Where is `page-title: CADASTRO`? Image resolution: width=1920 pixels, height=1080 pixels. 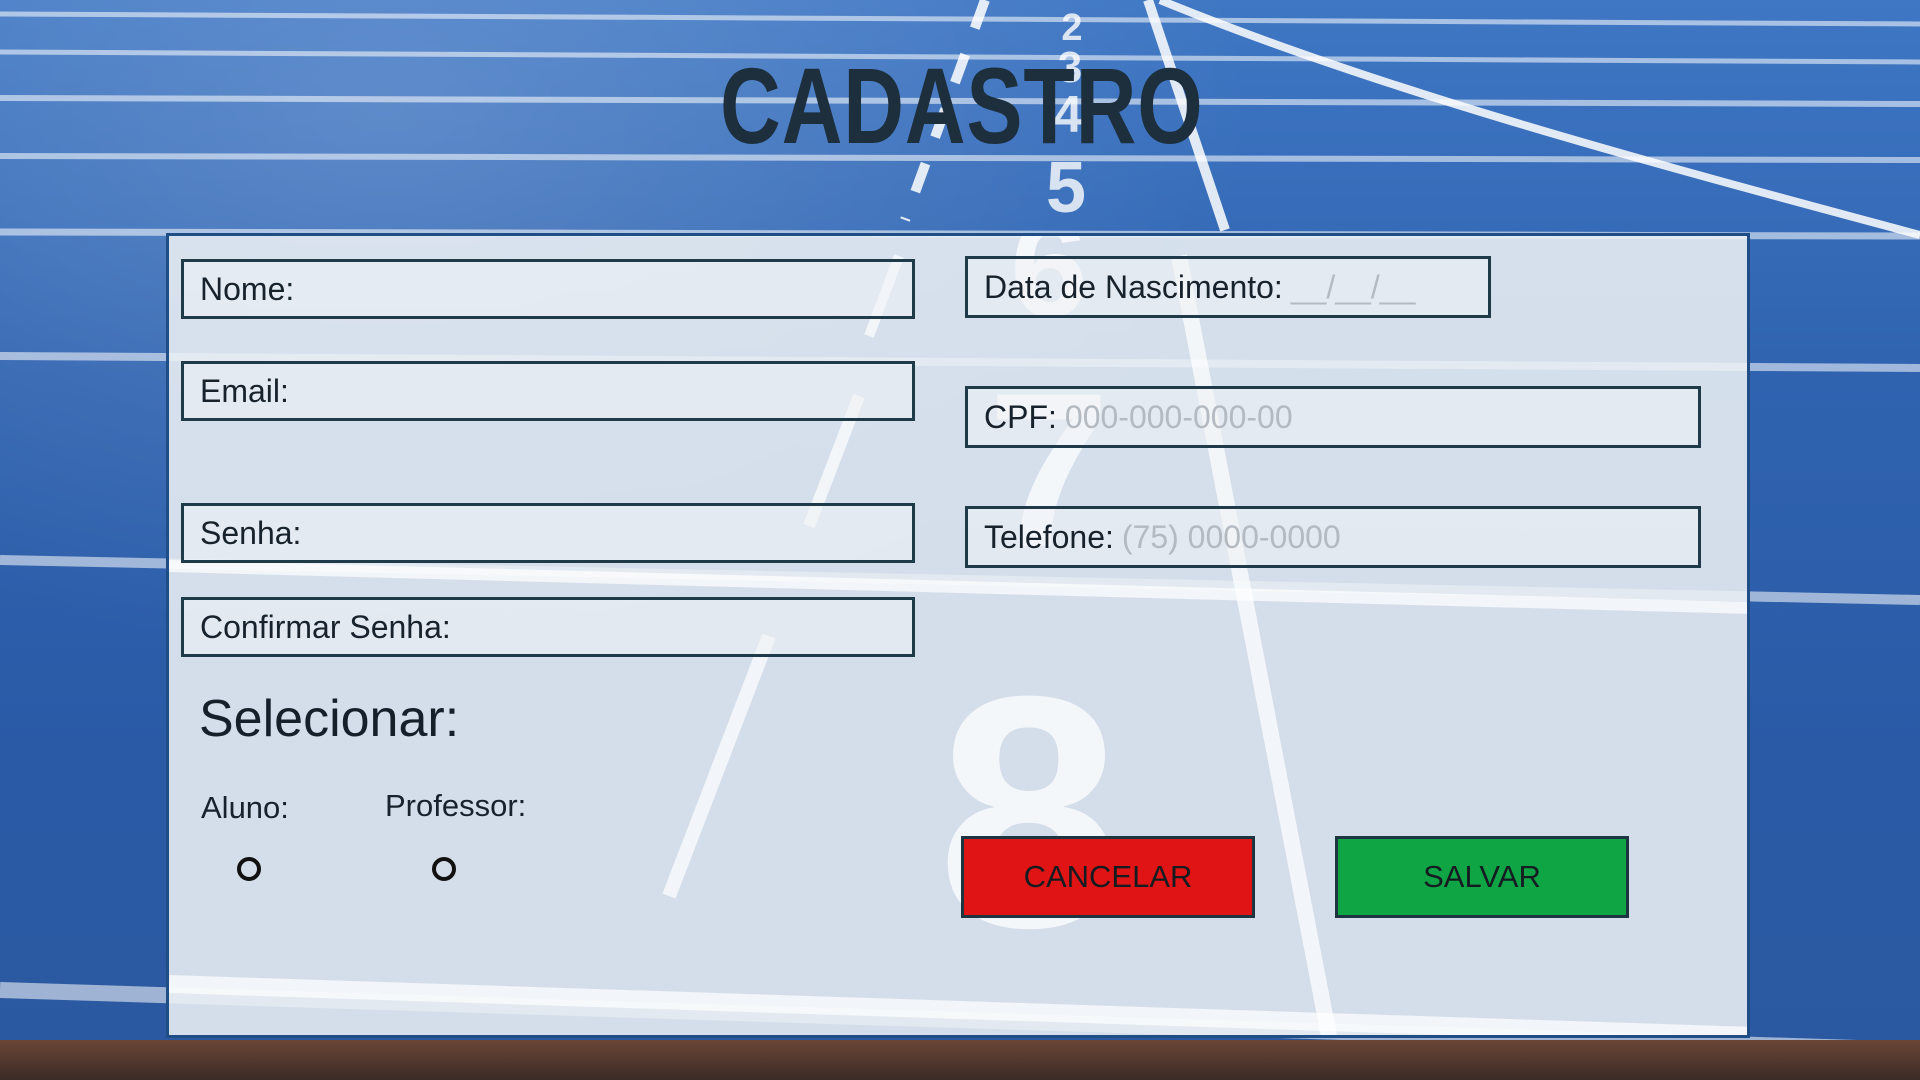 page-title: CADASTRO is located at coordinates (961, 105).